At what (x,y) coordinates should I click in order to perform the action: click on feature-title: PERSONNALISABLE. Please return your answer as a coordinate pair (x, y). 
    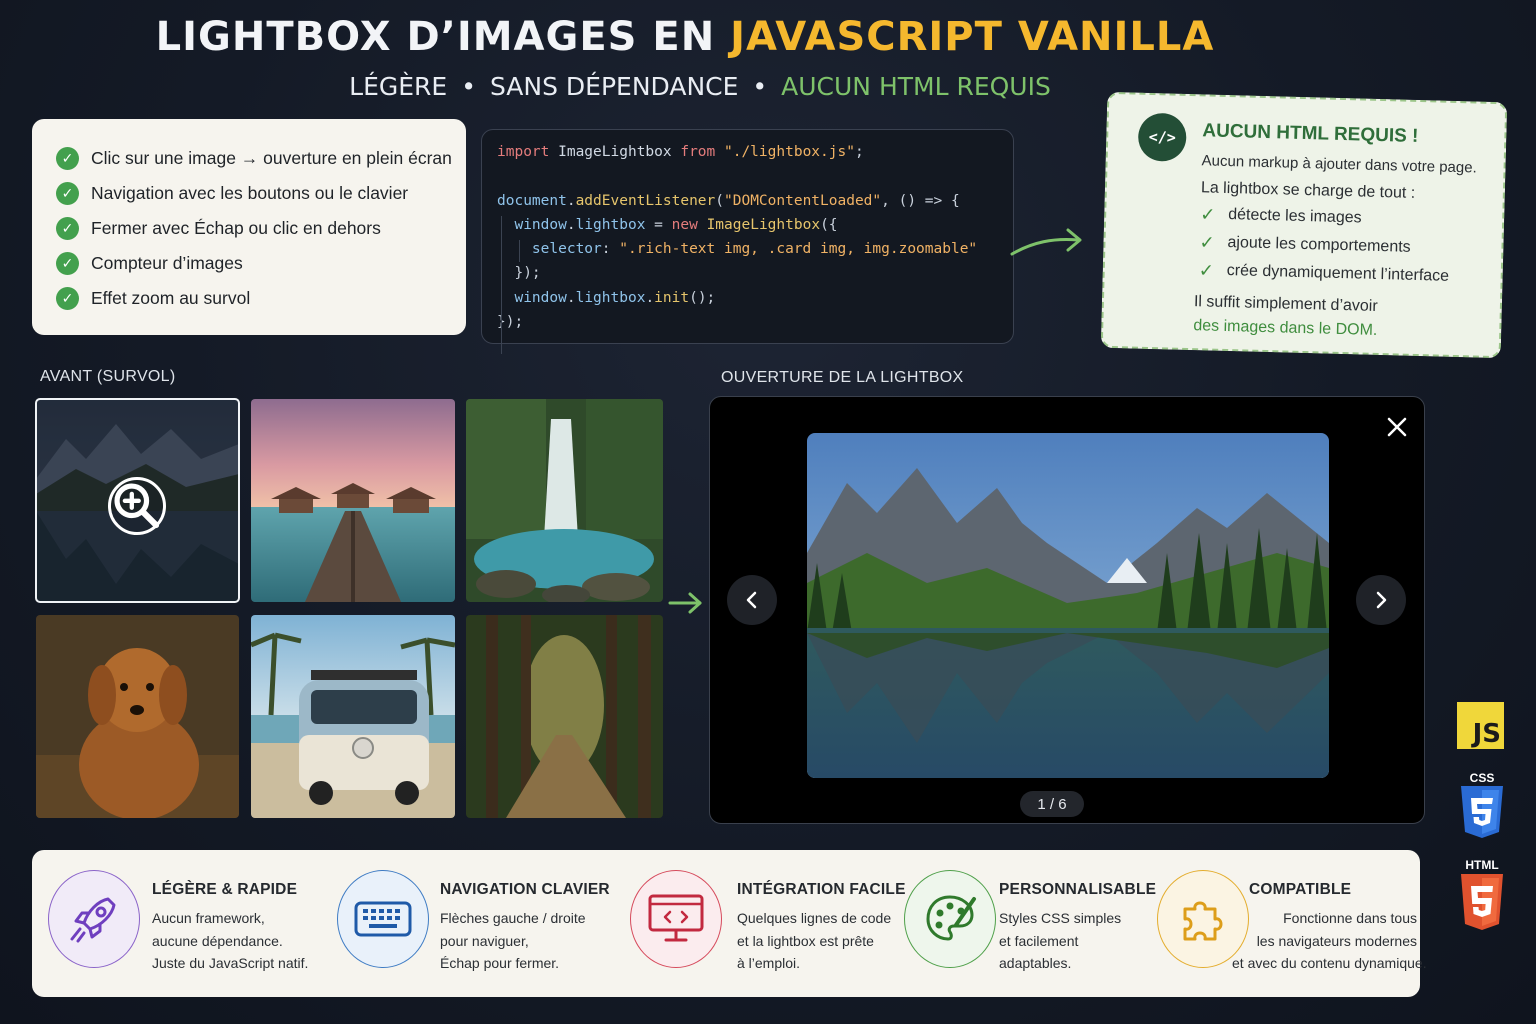
    Looking at the image, I should click on (1078, 889).